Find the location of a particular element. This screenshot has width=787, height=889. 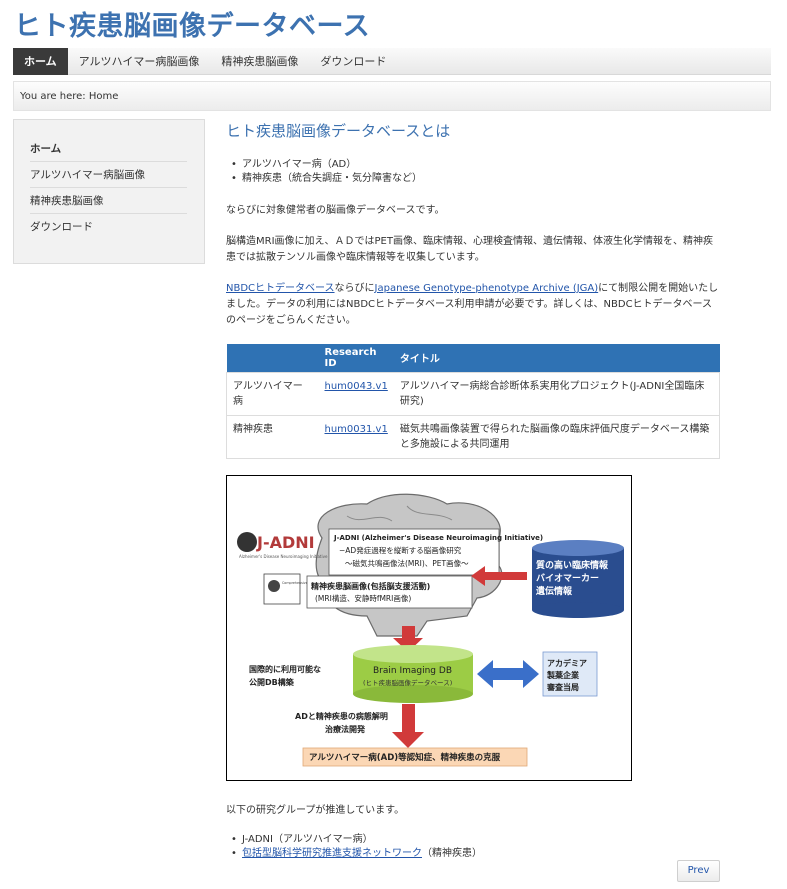

users-arrow is located at coordinates (508, 673).